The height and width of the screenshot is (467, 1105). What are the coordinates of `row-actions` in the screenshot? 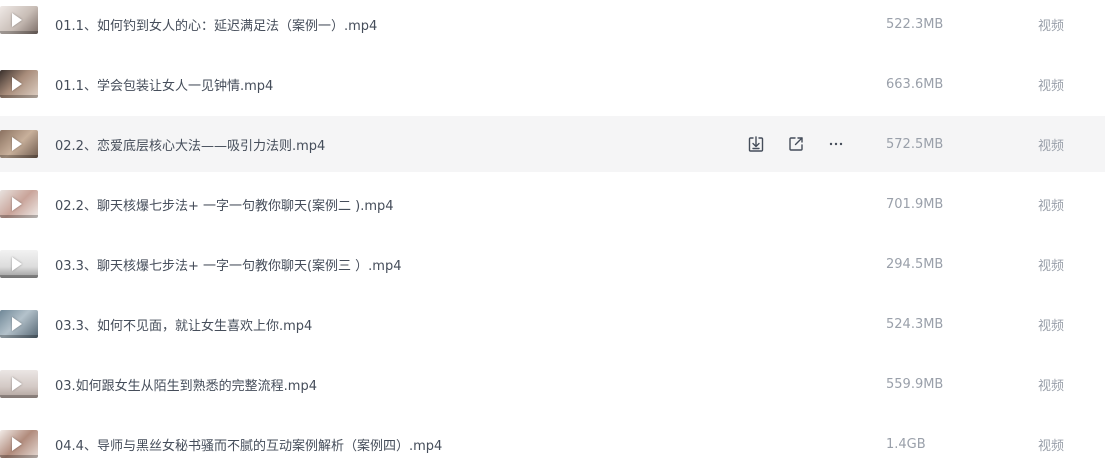 It's located at (796, 144).